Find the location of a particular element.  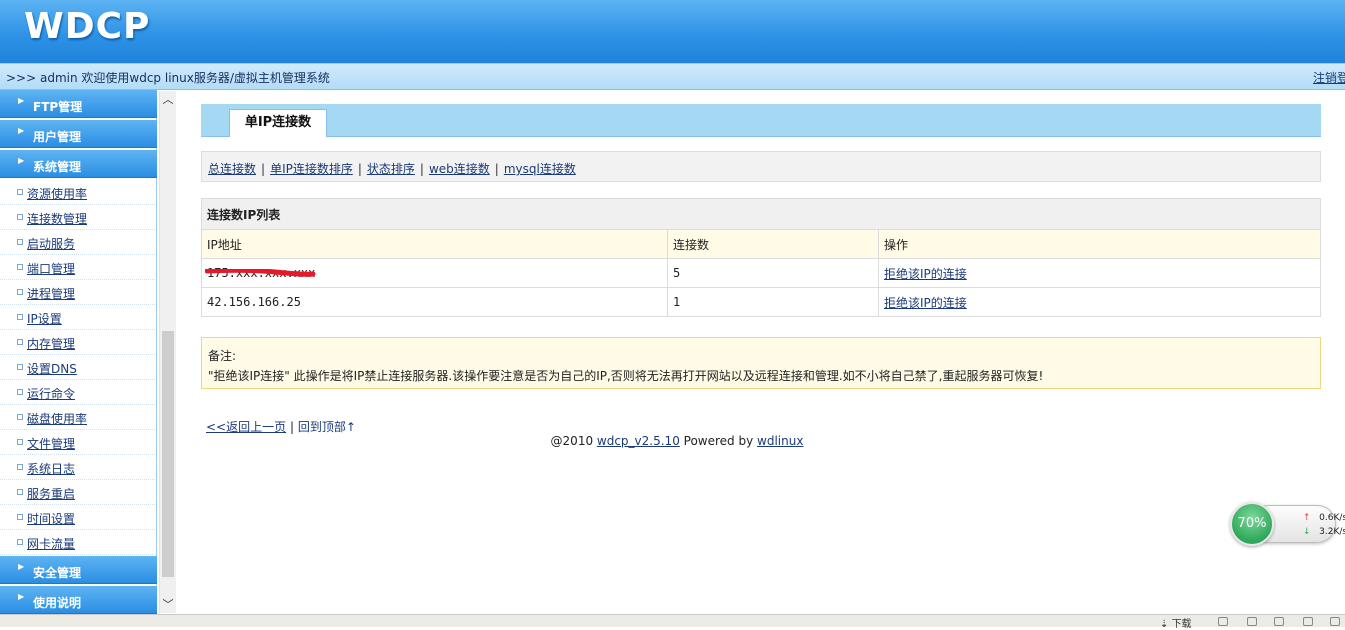

sidebar-item-disk-usage: 磁盘使用率 is located at coordinates (77, 417).